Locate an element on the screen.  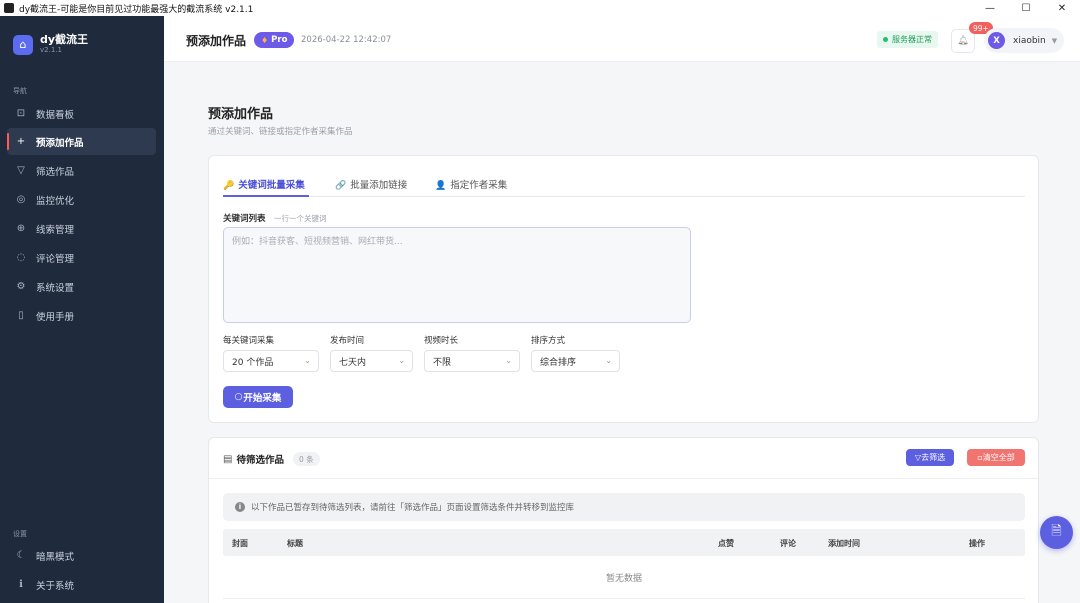
sidebar-item-label: 暗黑模式 is located at coordinates (55, 557).